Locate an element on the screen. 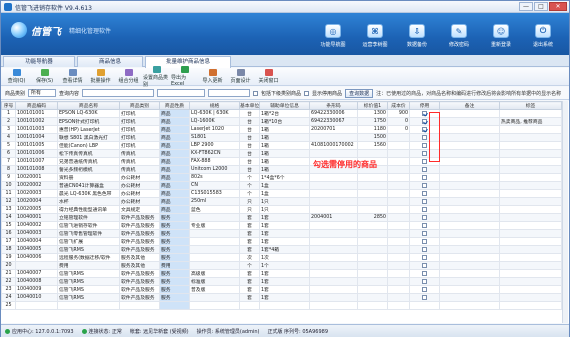  table-row: 17 10040004 信管飞扩展 软件产品及服务 服务 套 1套 is located at coordinates (281, 241).